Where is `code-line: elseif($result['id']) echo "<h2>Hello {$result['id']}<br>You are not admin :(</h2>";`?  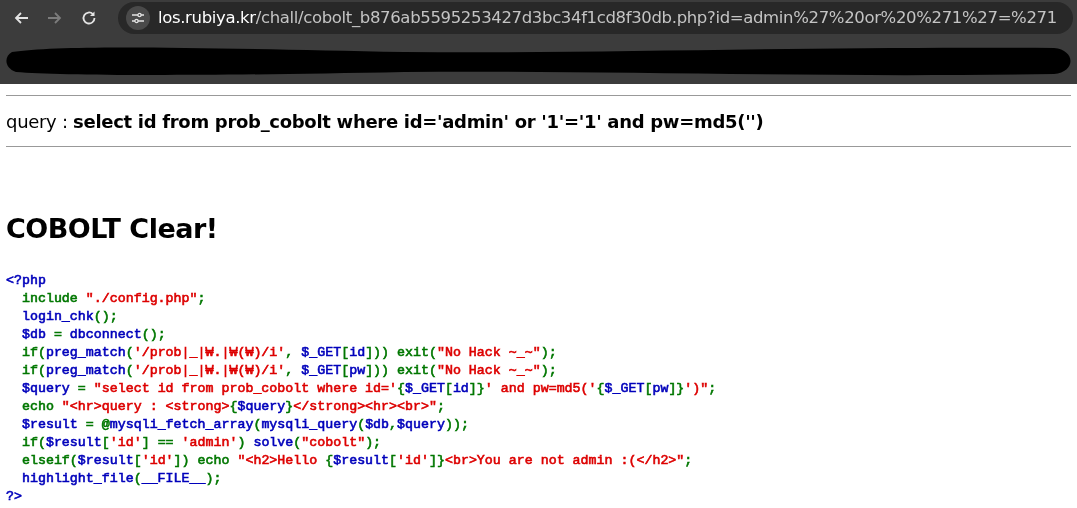 code-line: elseif($result['id']) echo "<h2>Hello {$result['id']}<br>You are not admin :(</h2>"; is located at coordinates (357, 460).